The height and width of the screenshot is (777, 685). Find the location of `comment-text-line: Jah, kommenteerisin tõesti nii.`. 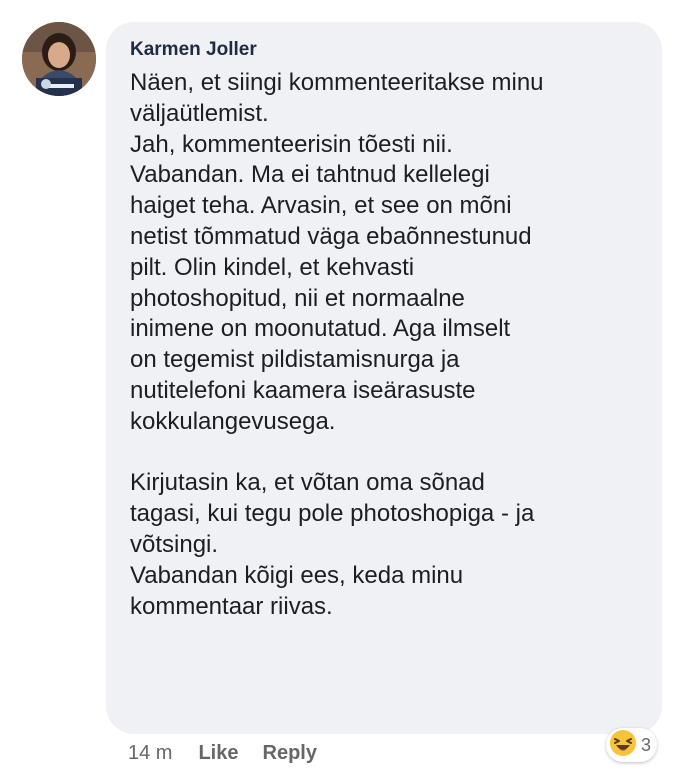

comment-text-line: Jah, kommenteerisin tõesti nii. is located at coordinates (291, 144).